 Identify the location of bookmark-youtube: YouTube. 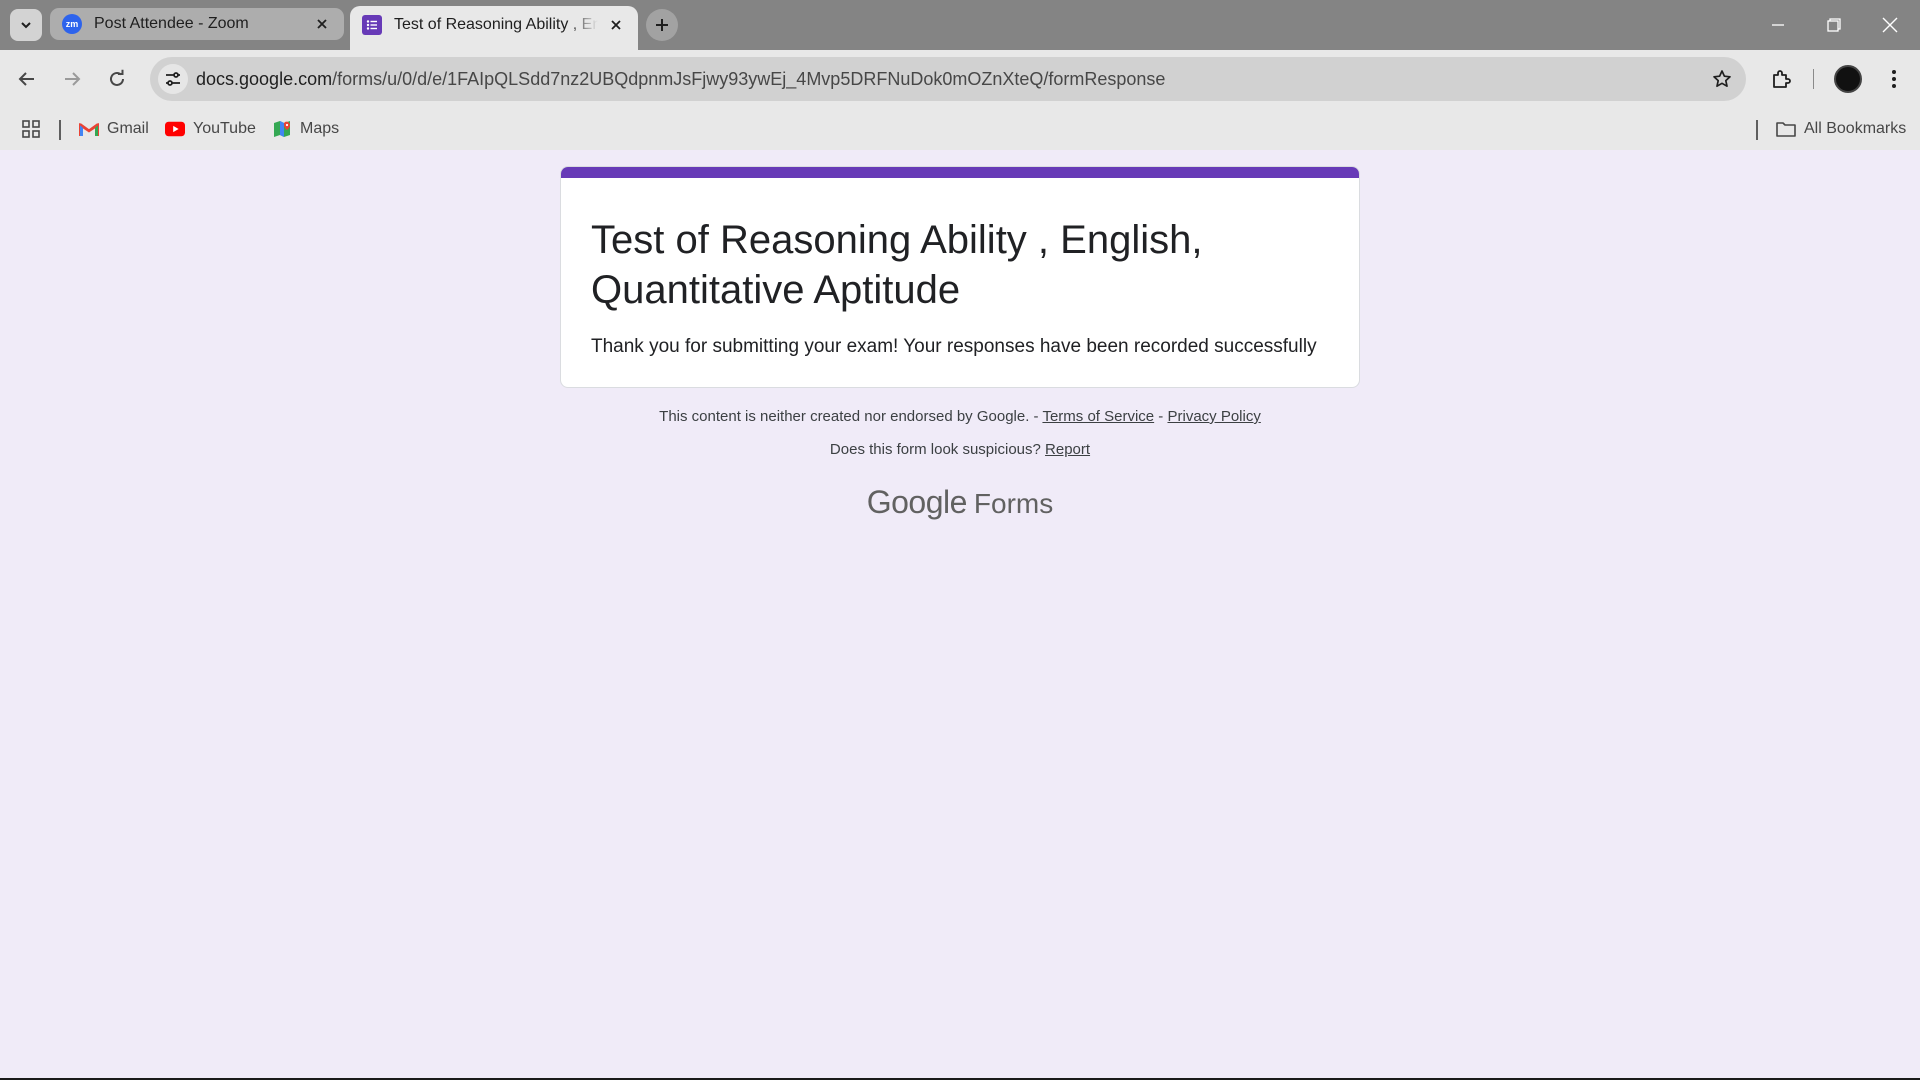
(210, 129).